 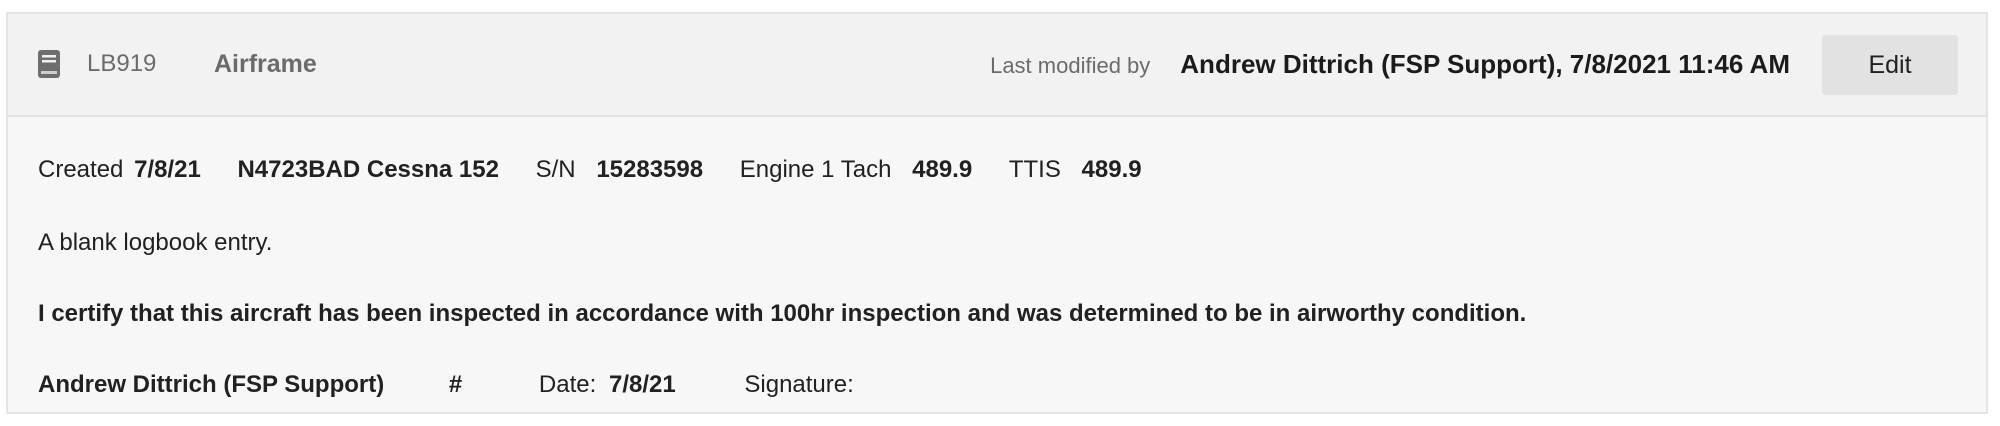 I want to click on ttis-label: TTIS, so click(x=1034, y=169).